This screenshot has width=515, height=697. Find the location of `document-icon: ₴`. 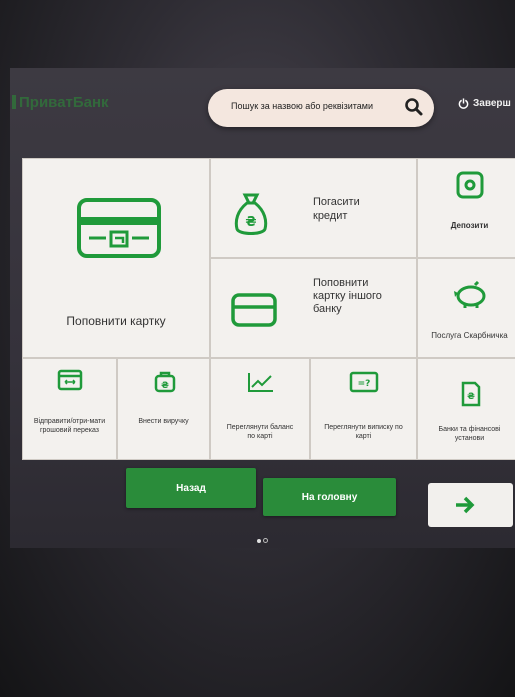

document-icon: ₴ is located at coordinates (471, 394).